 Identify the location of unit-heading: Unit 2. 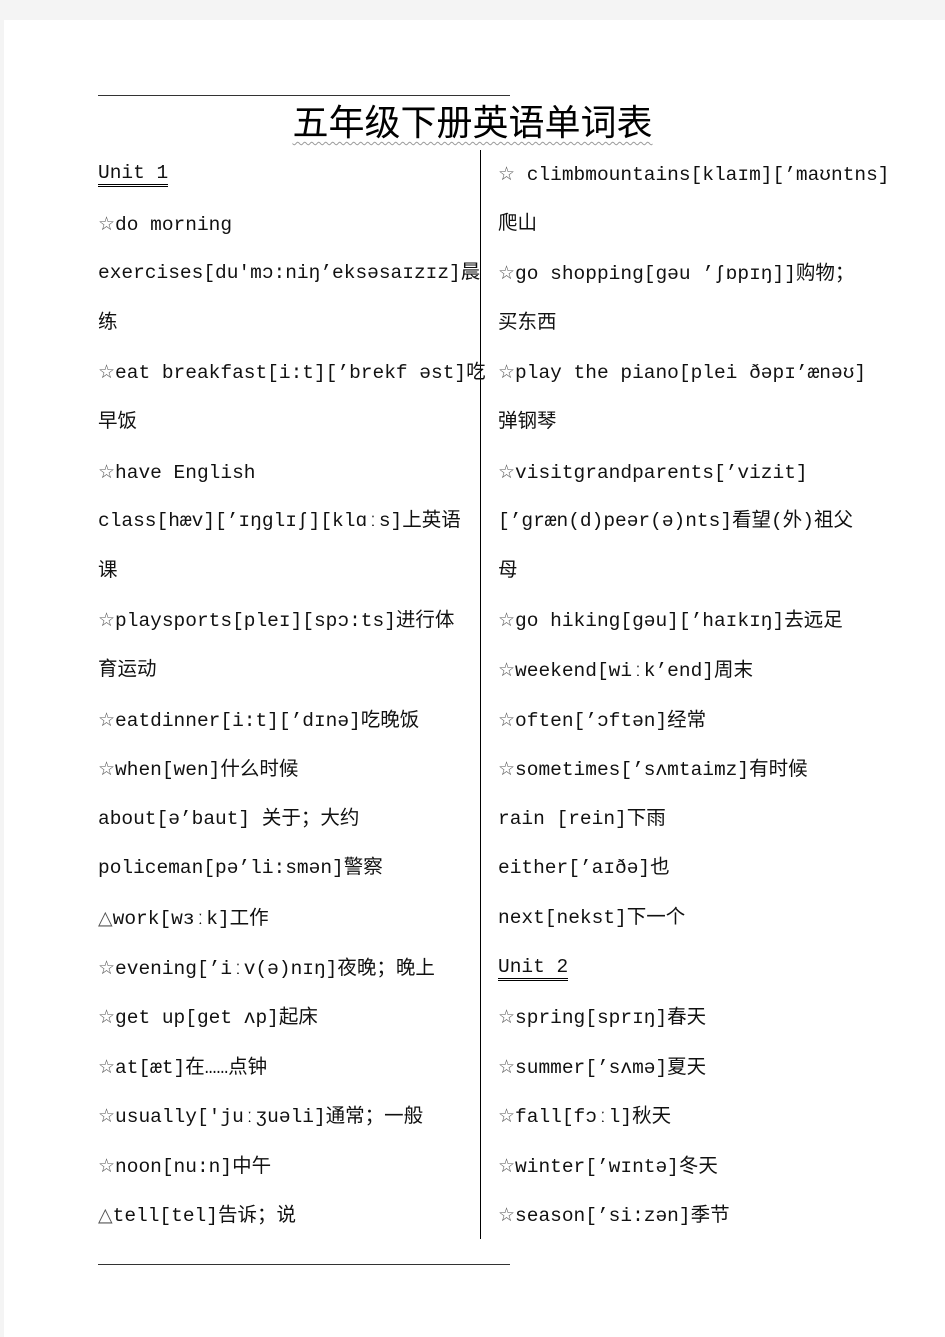
(533, 968).